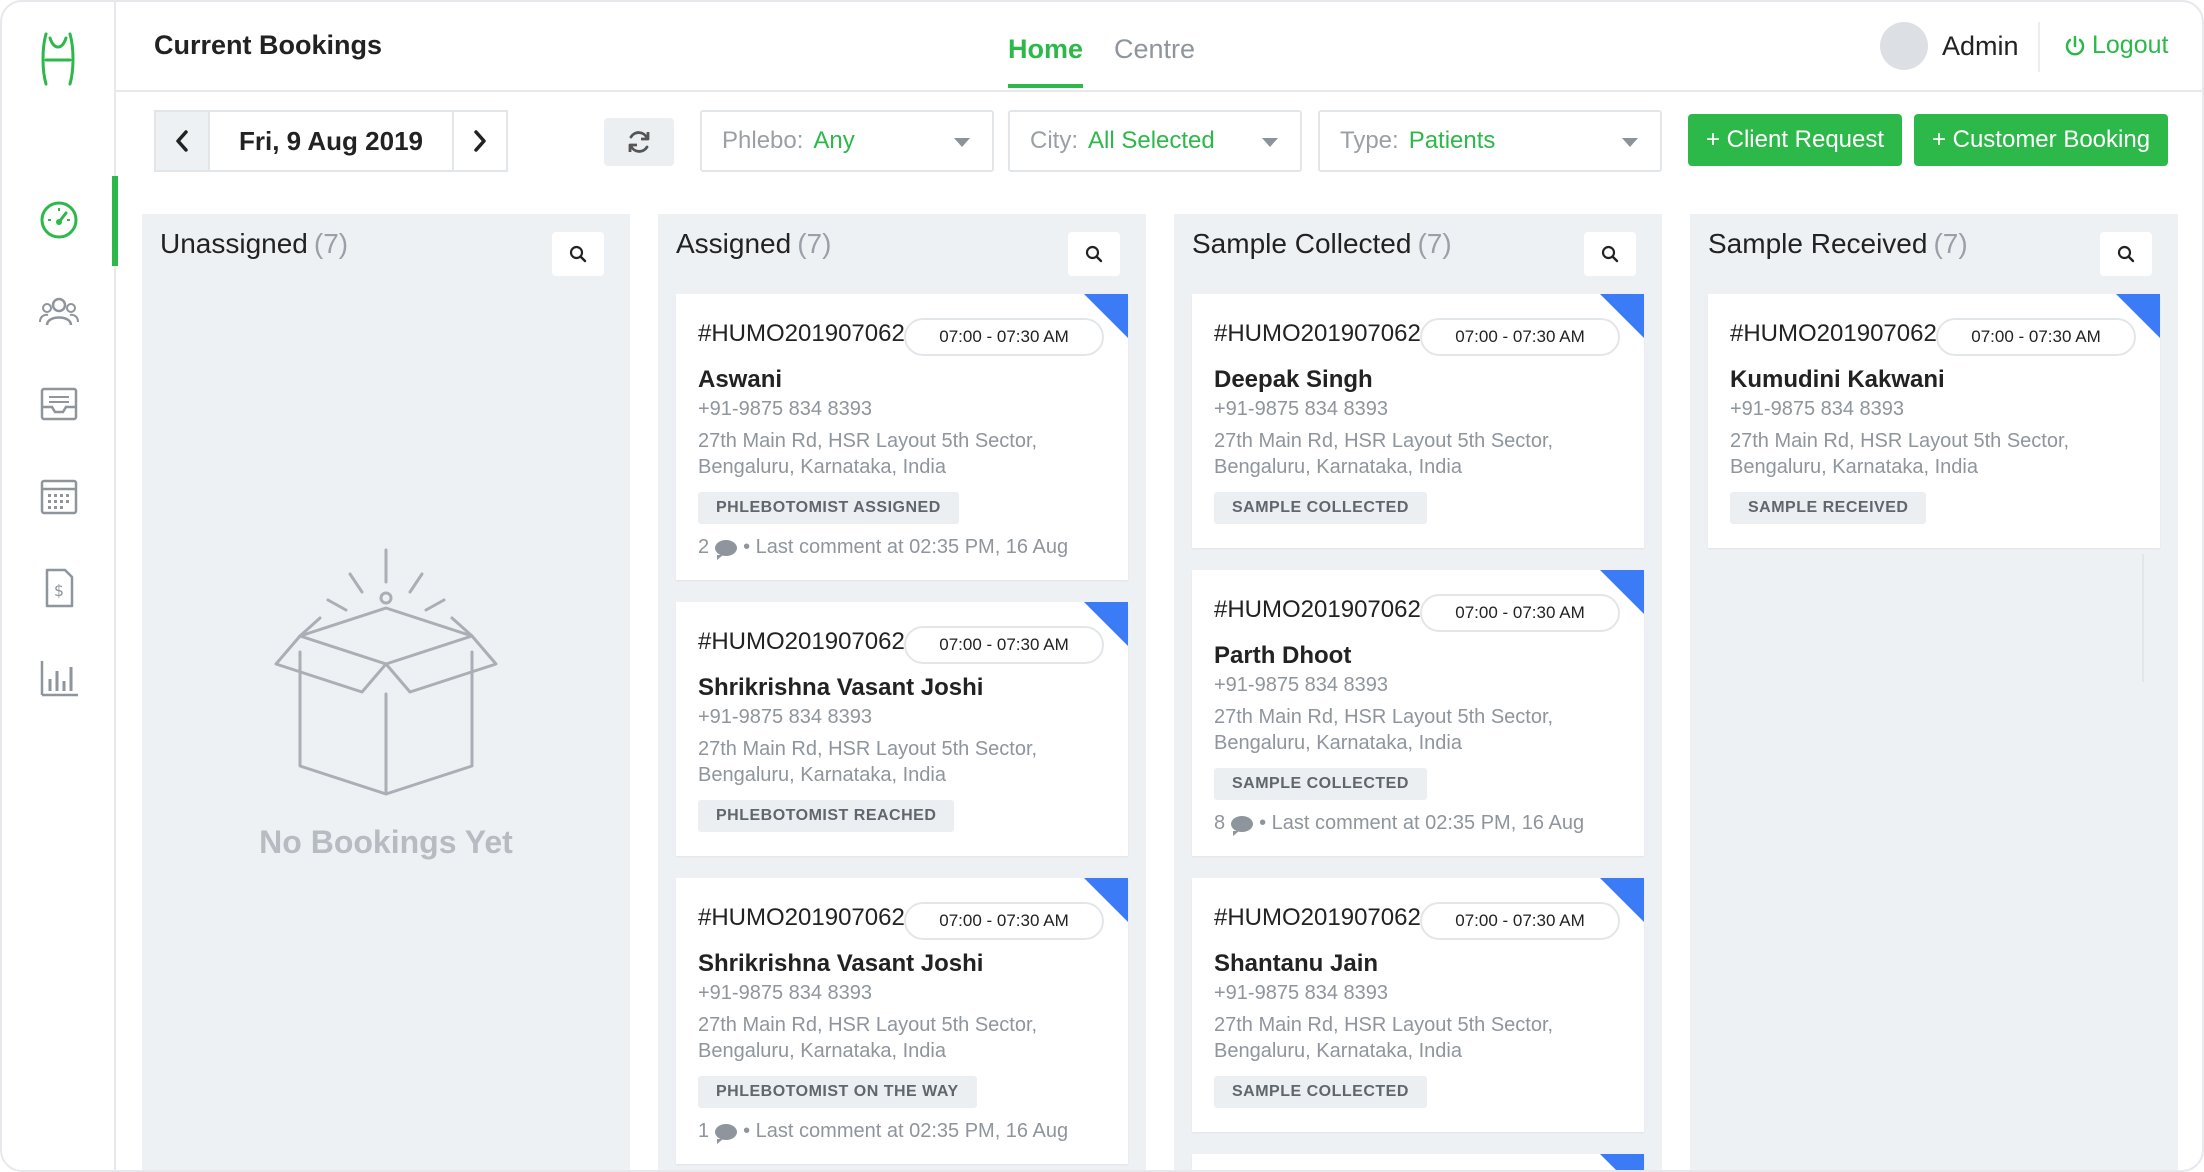 The height and width of the screenshot is (1172, 2204). What do you see at coordinates (1046, 61) in the screenshot?
I see `tab-home: Home` at bounding box center [1046, 61].